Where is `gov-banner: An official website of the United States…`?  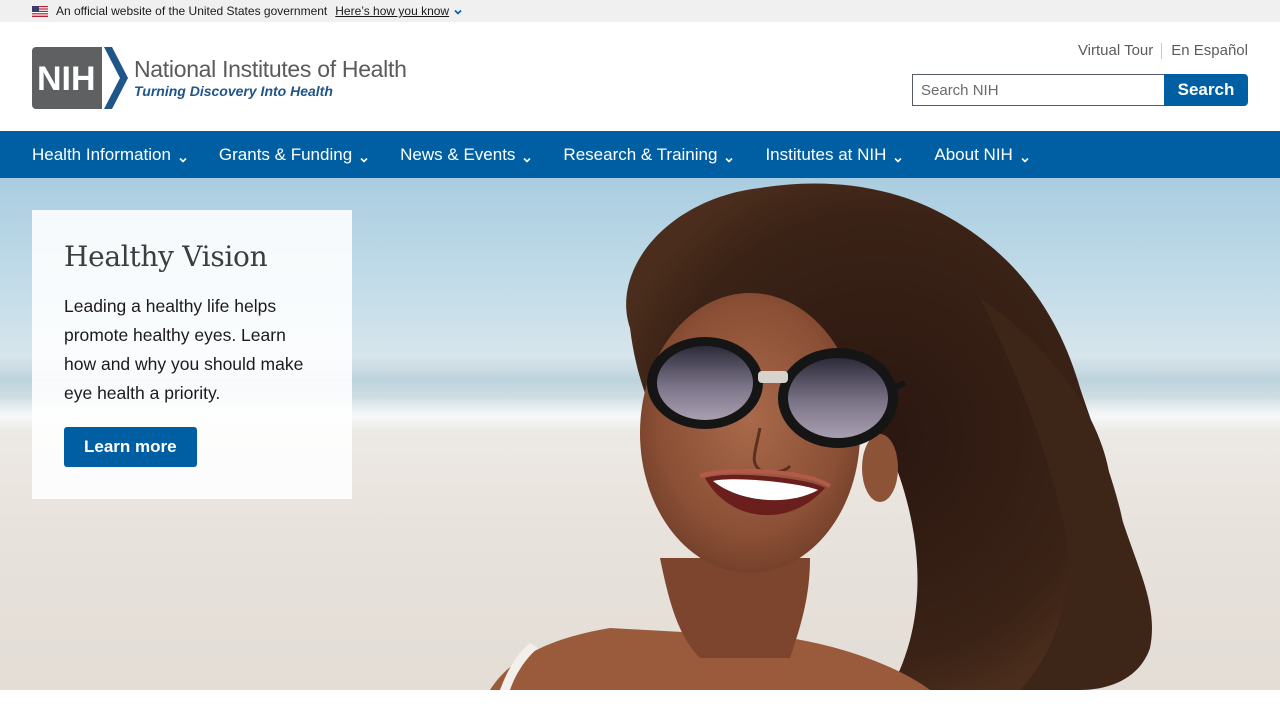
gov-banner: An official website of the United States… is located at coordinates (640, 11).